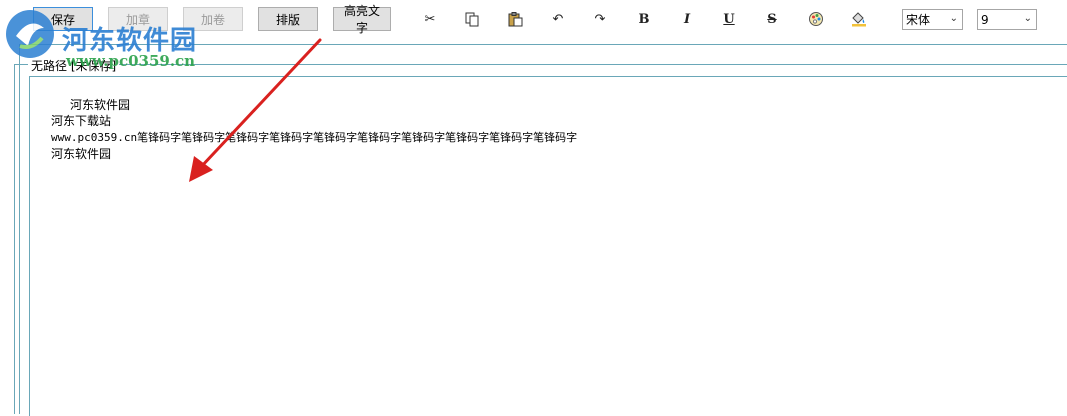 The height and width of the screenshot is (416, 1067). Describe the element at coordinates (362, 19) in the screenshot. I see `highlight-text-button: 高亮文字` at that location.